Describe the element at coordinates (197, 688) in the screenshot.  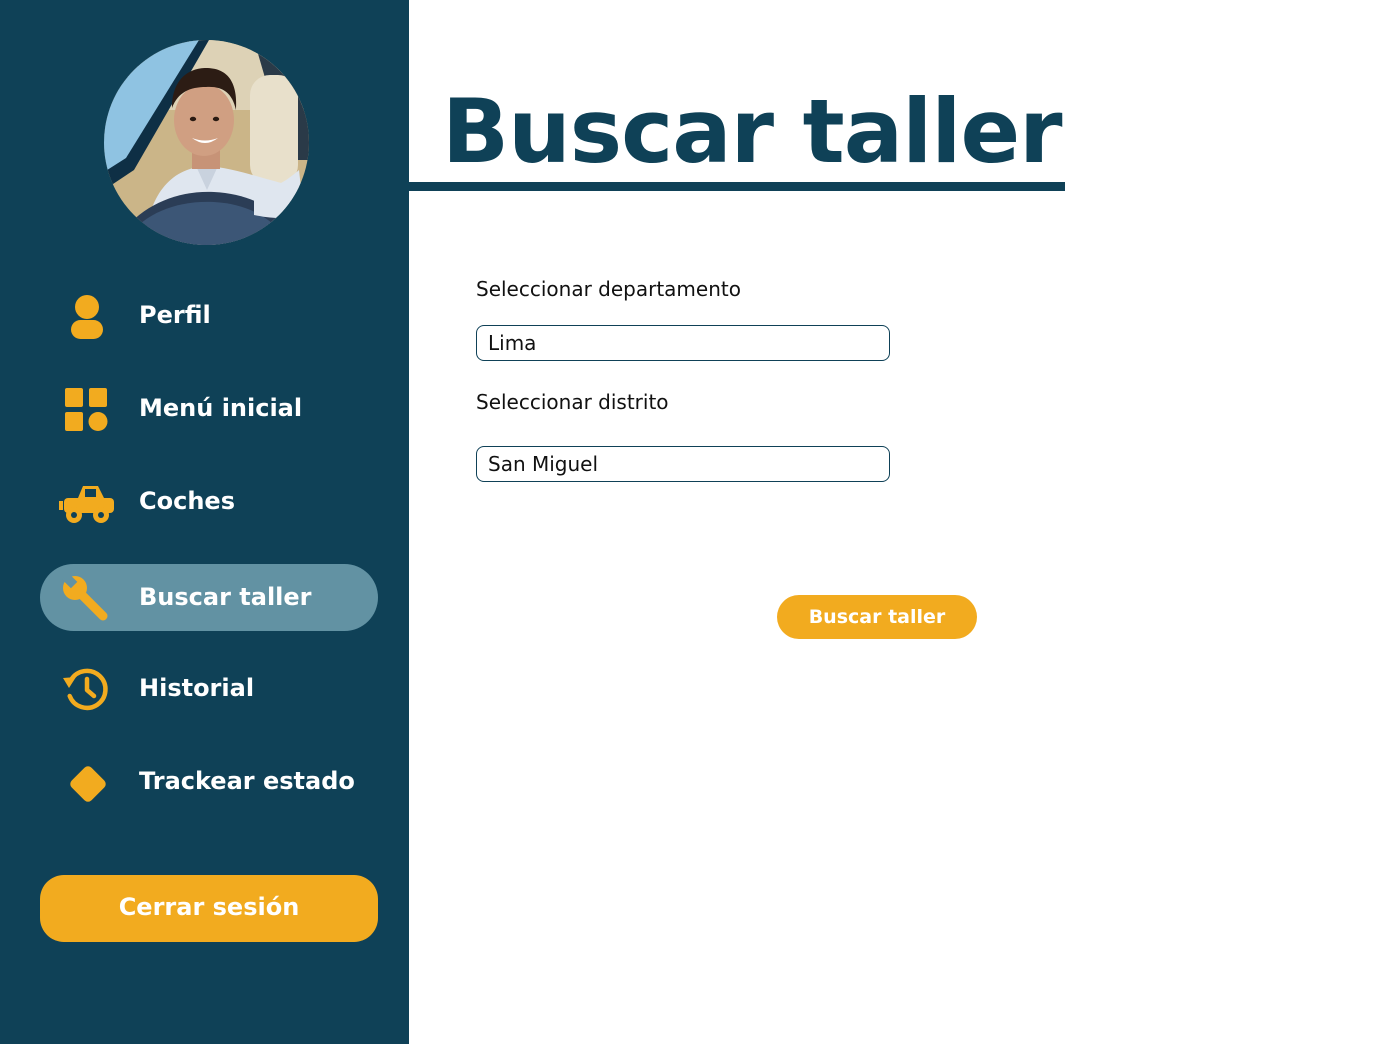
I see `sidebar-item-label: Historial` at that location.